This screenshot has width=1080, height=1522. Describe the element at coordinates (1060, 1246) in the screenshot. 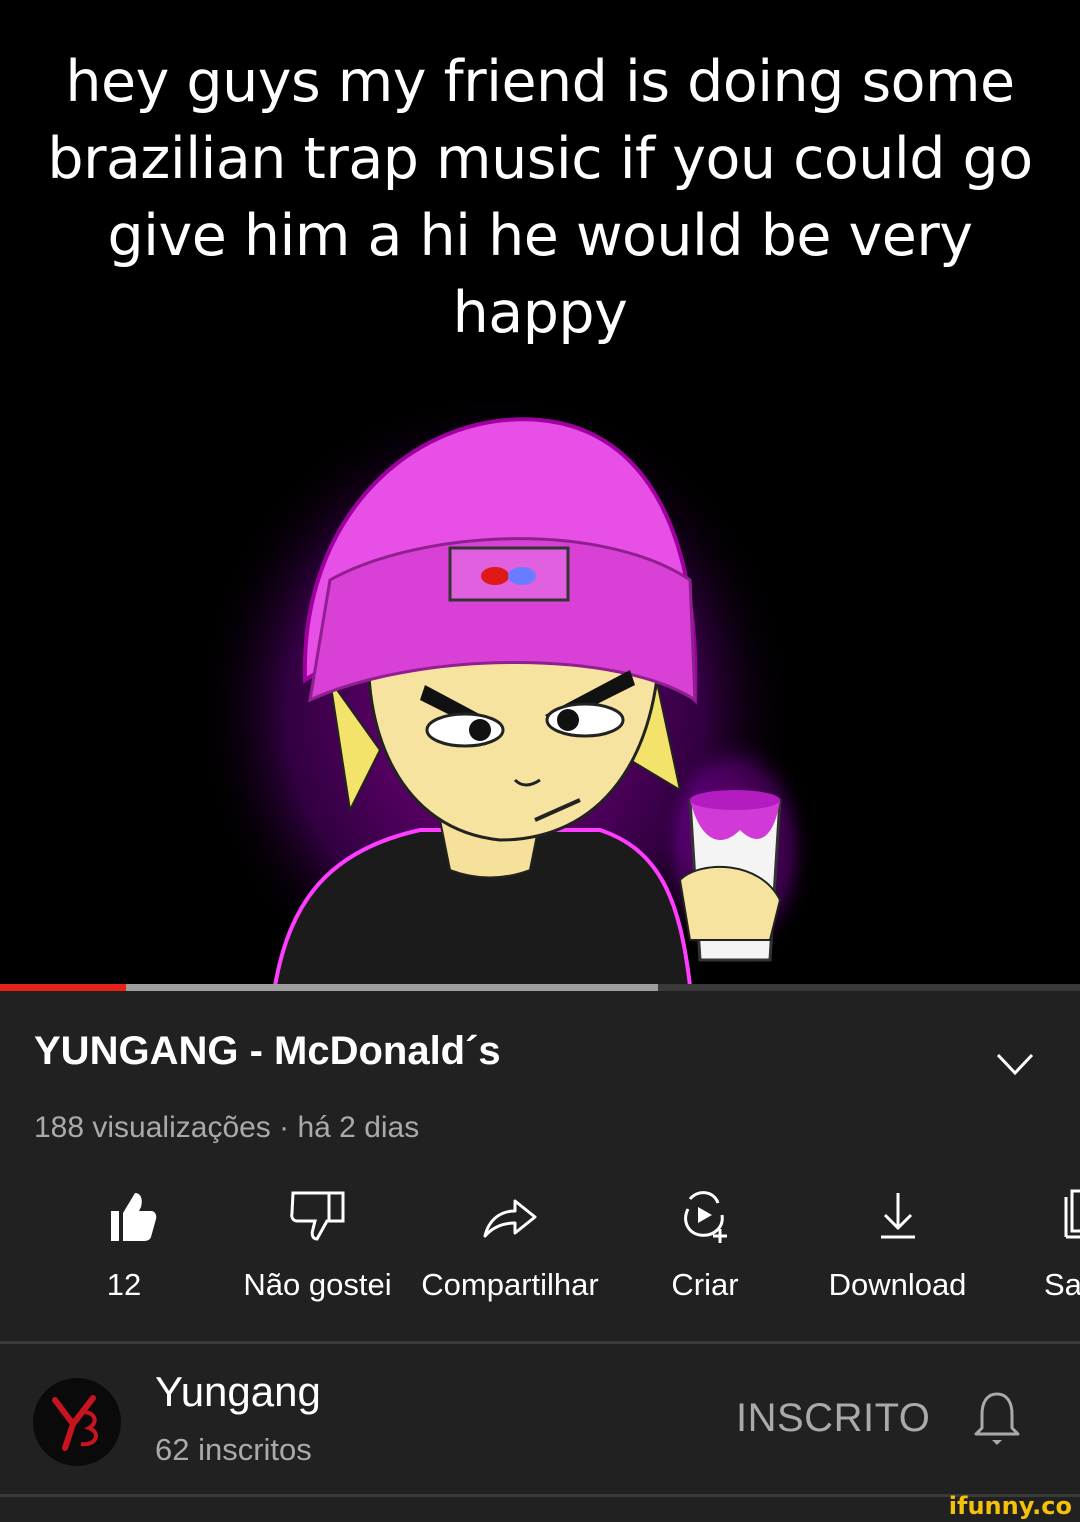

I see `save-button: Sa` at that location.